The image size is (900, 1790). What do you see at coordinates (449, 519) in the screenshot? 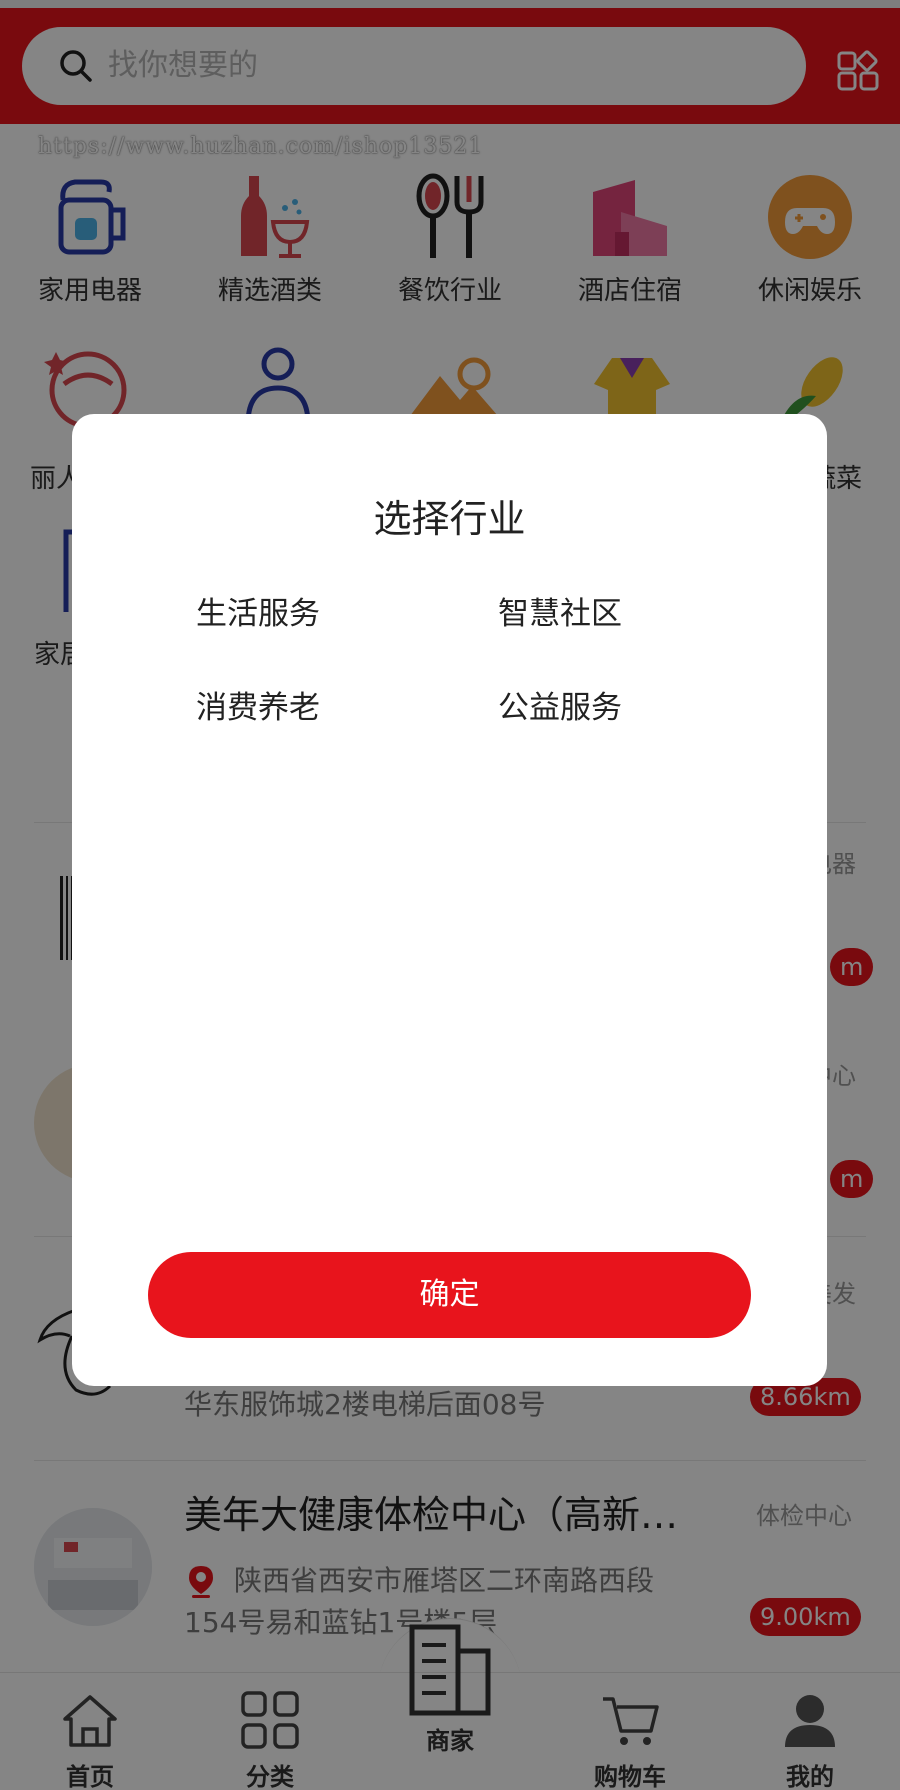
I see `dialog-title: 选择行业` at bounding box center [449, 519].